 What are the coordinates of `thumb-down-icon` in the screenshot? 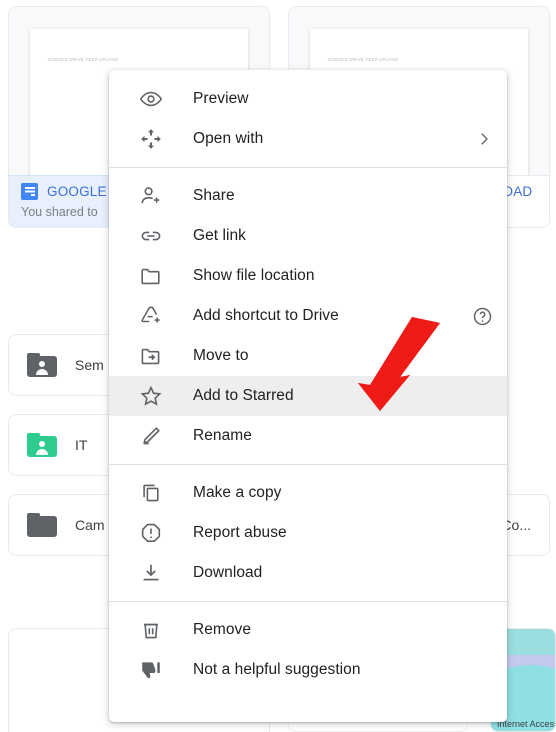 It's located at (151, 670).